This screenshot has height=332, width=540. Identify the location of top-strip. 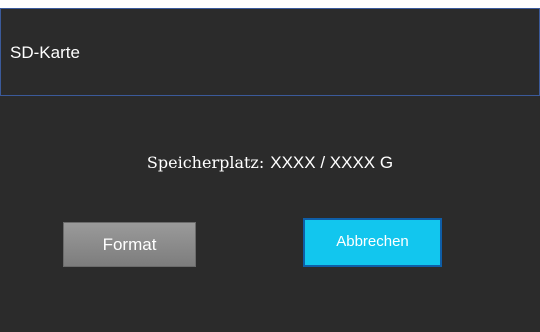
(270, 4).